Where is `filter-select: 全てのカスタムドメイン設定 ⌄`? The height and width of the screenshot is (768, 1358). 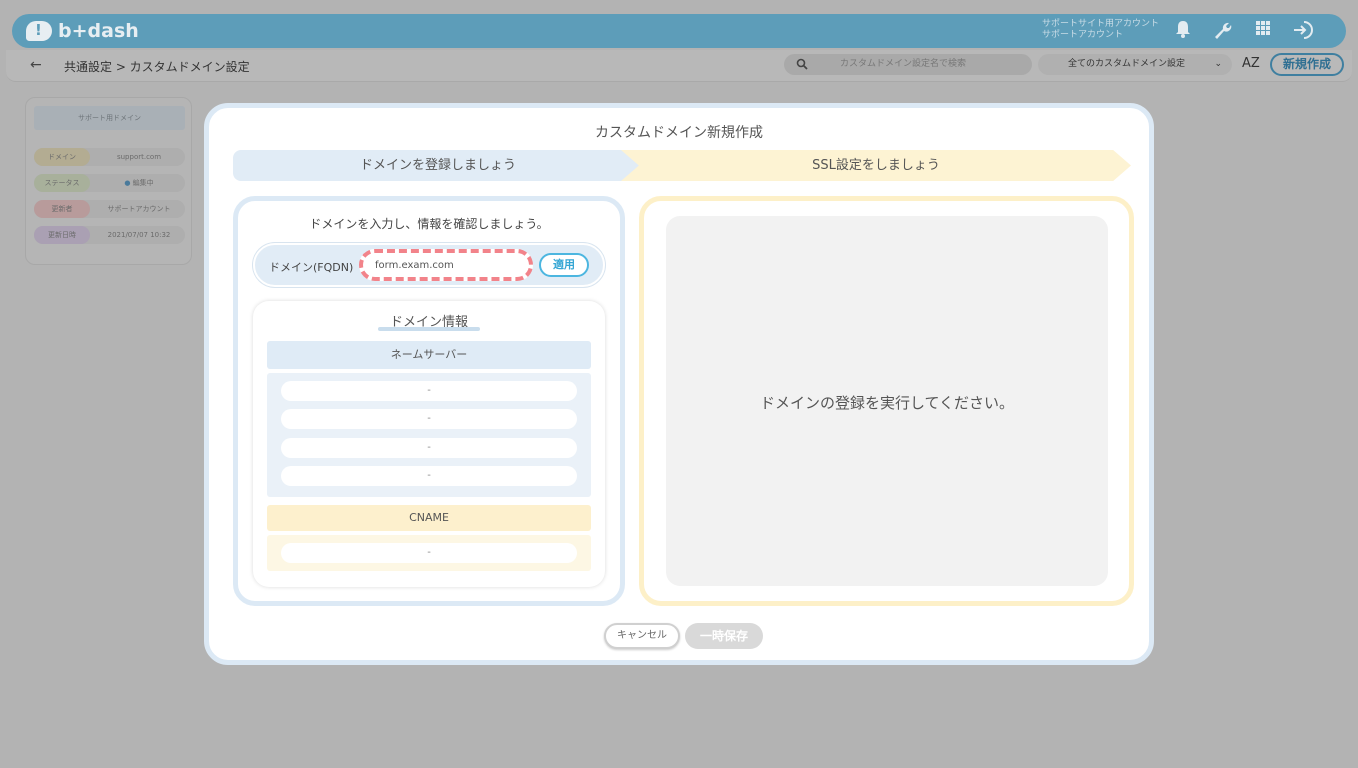
filter-select: 全てのカスタムドメイン設定 ⌄ is located at coordinates (1135, 64).